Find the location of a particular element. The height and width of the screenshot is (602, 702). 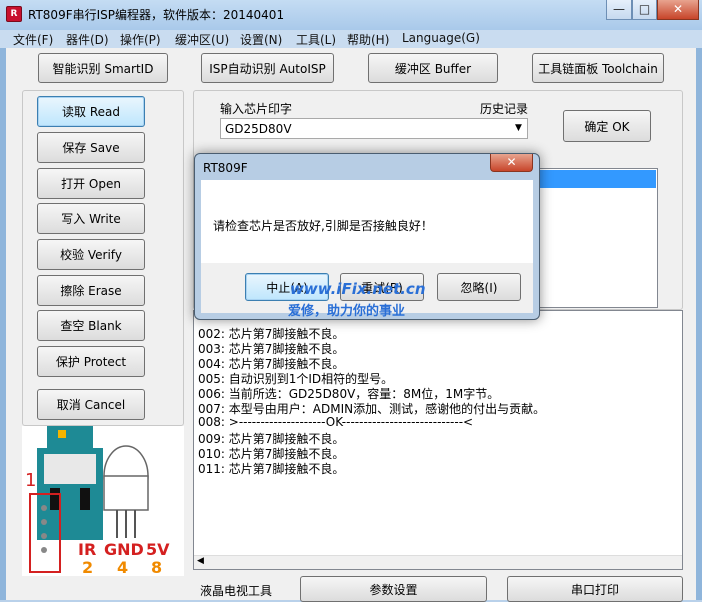

toolchain-button: 工具链面板 Toolchain is located at coordinates (598, 68).